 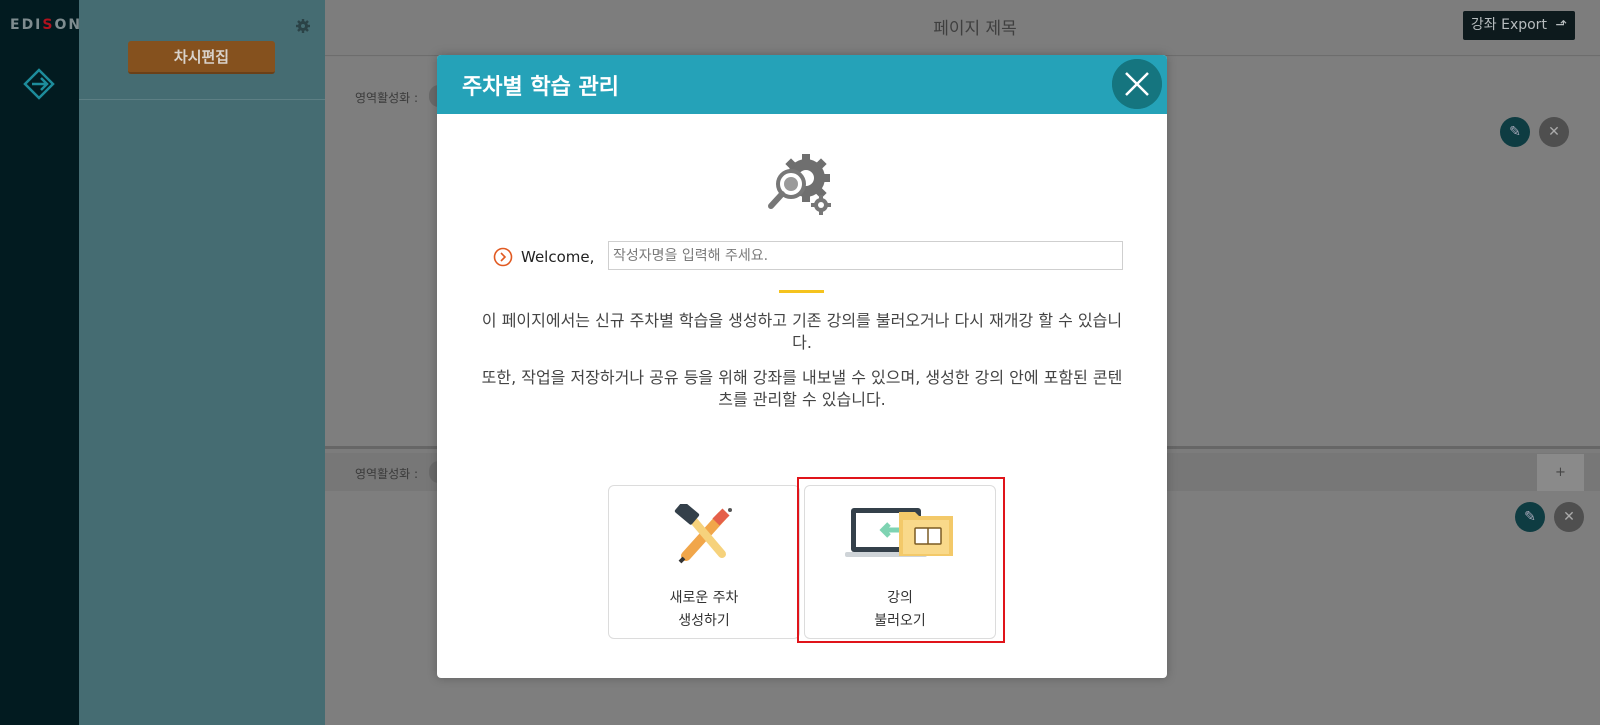 What do you see at coordinates (703, 534) in the screenshot?
I see `hammer-pencil-icon` at bounding box center [703, 534].